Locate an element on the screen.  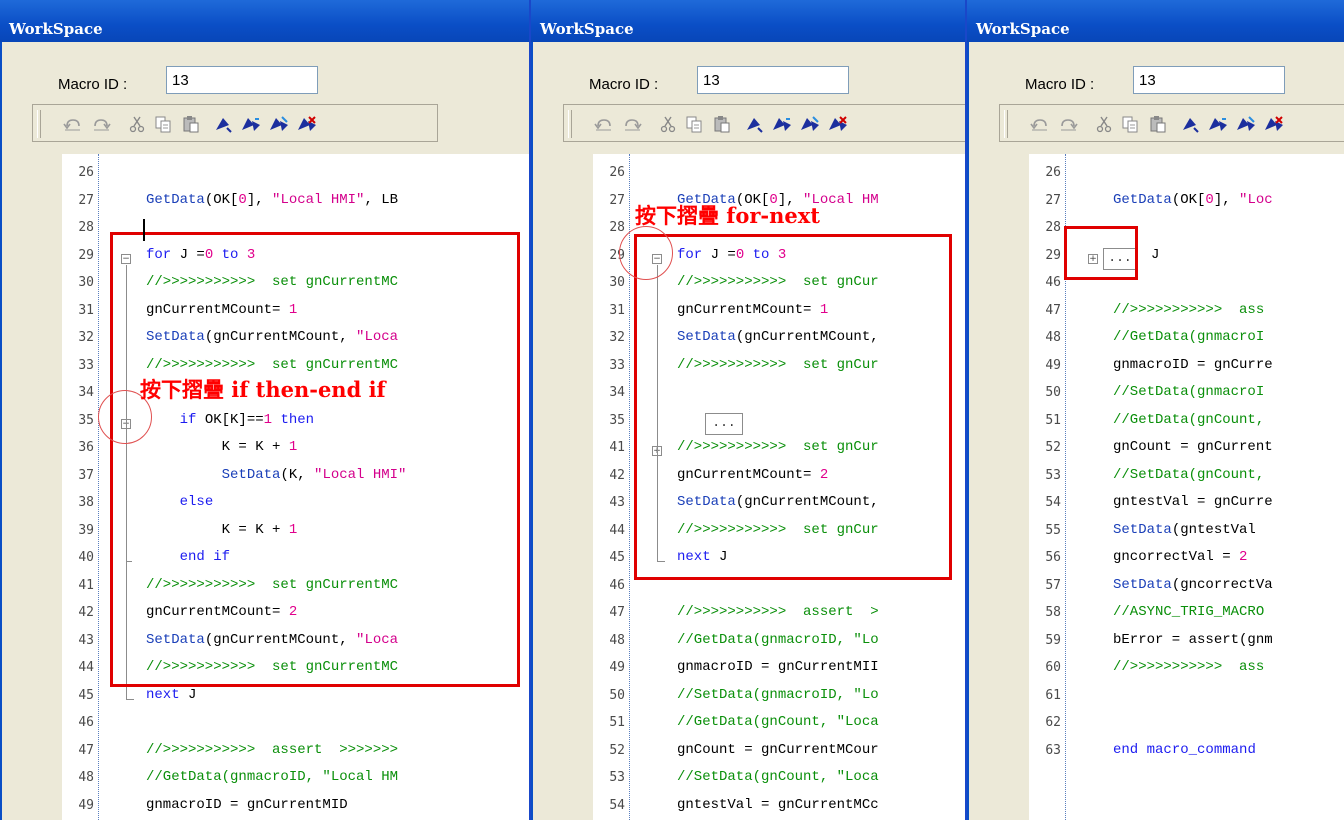
annotation-label: 按下摺疊 for-next is located at coordinates (727, 215).